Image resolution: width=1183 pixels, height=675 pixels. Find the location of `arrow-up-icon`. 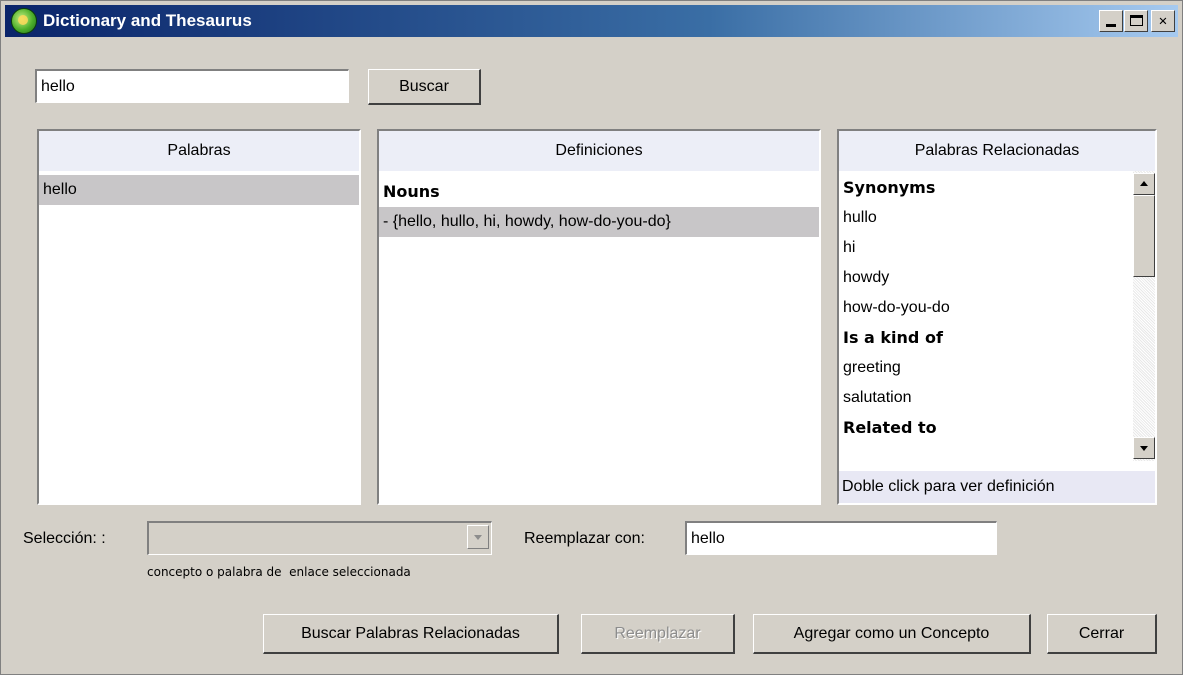

arrow-up-icon is located at coordinates (1144, 183).